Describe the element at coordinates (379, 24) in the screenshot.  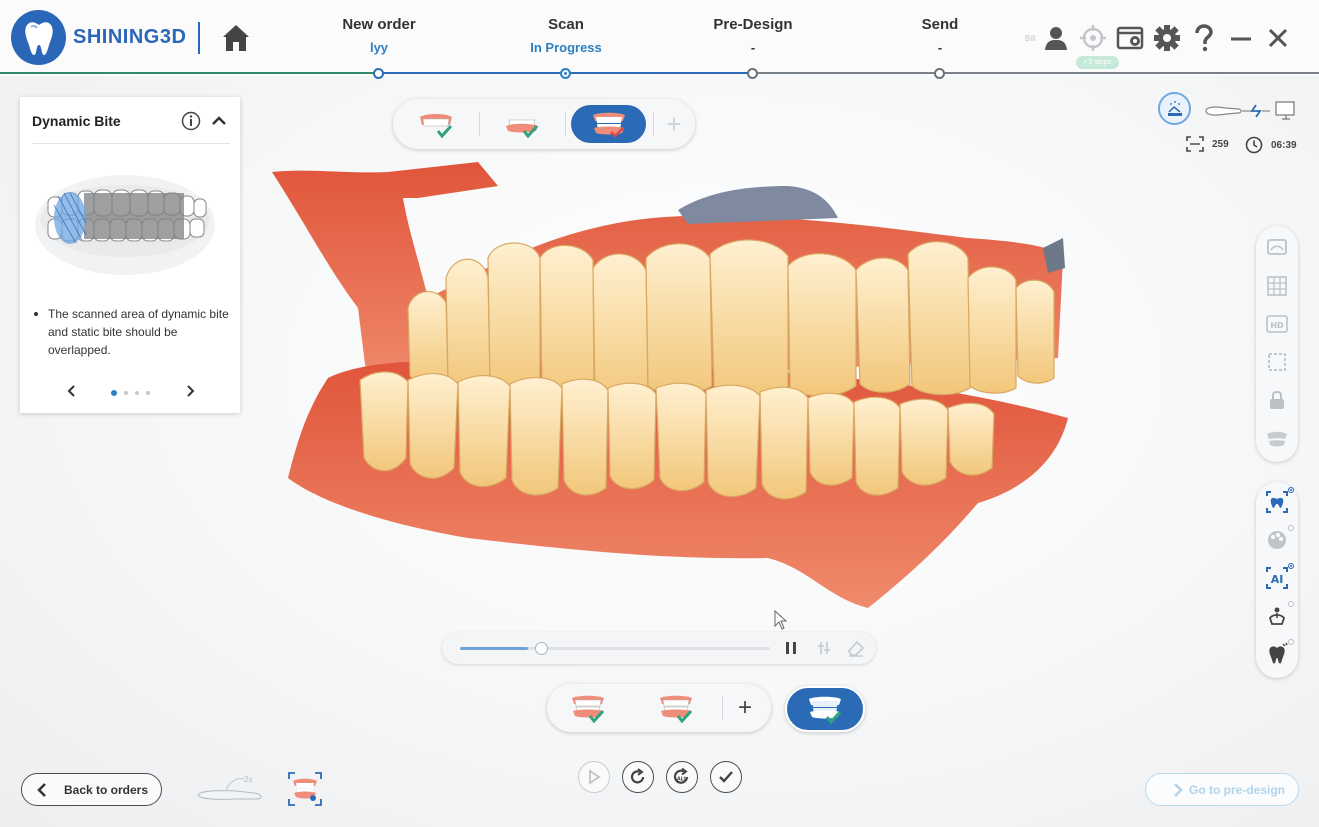
I see `step-title: New order` at that location.